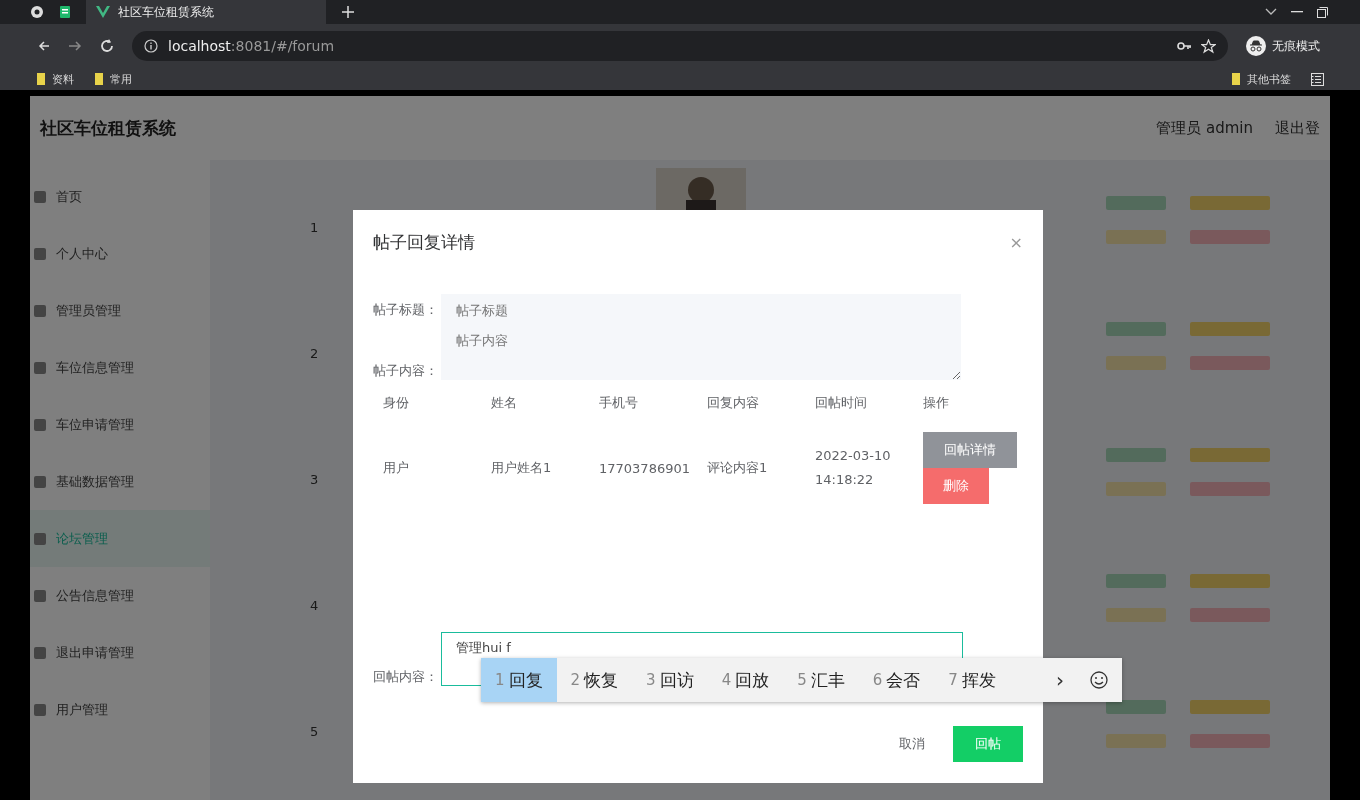 The image size is (1360, 800). I want to click on column-header: 操作, so click(936, 403).